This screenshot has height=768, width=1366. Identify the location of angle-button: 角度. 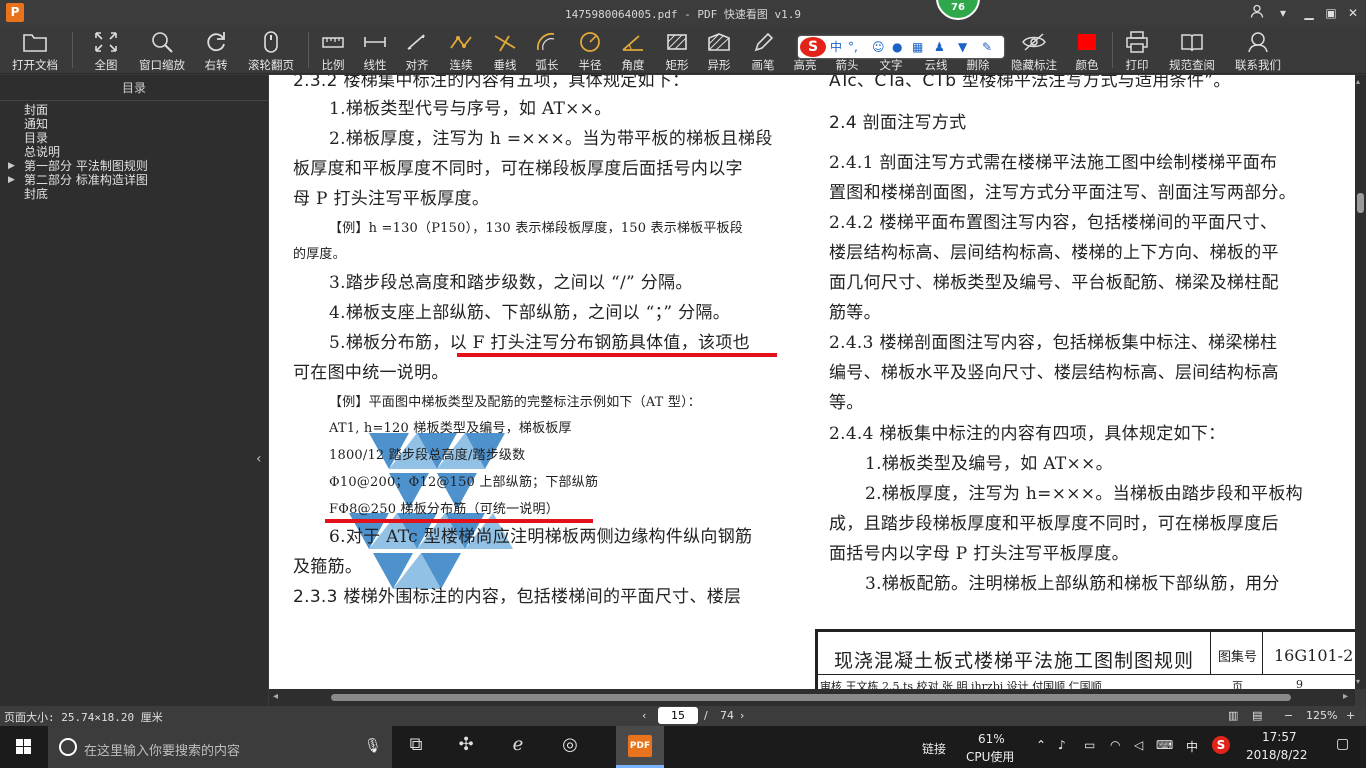
(633, 50).